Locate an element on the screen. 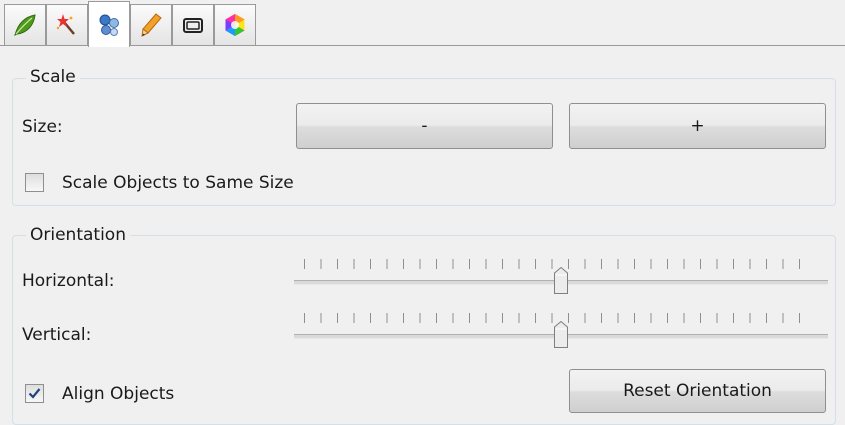 This screenshot has height=425, width=845. color-wheel-icon is located at coordinates (235, 25).